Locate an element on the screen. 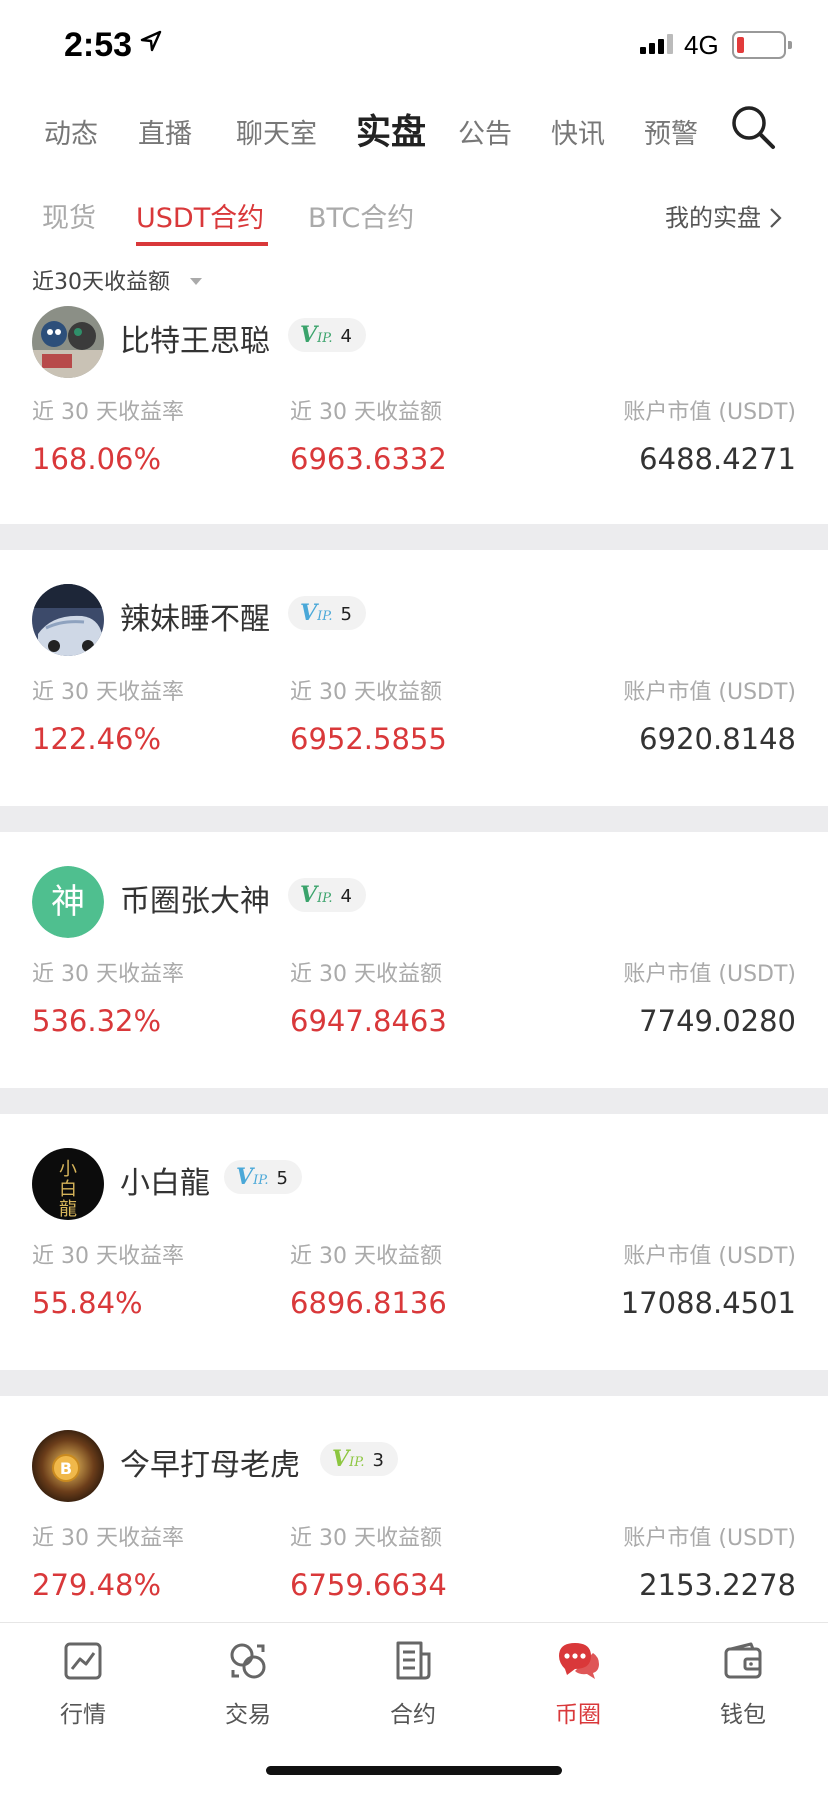 This screenshot has height=1793, width=828. avatar: 小白龍 is located at coordinates (68, 1184).